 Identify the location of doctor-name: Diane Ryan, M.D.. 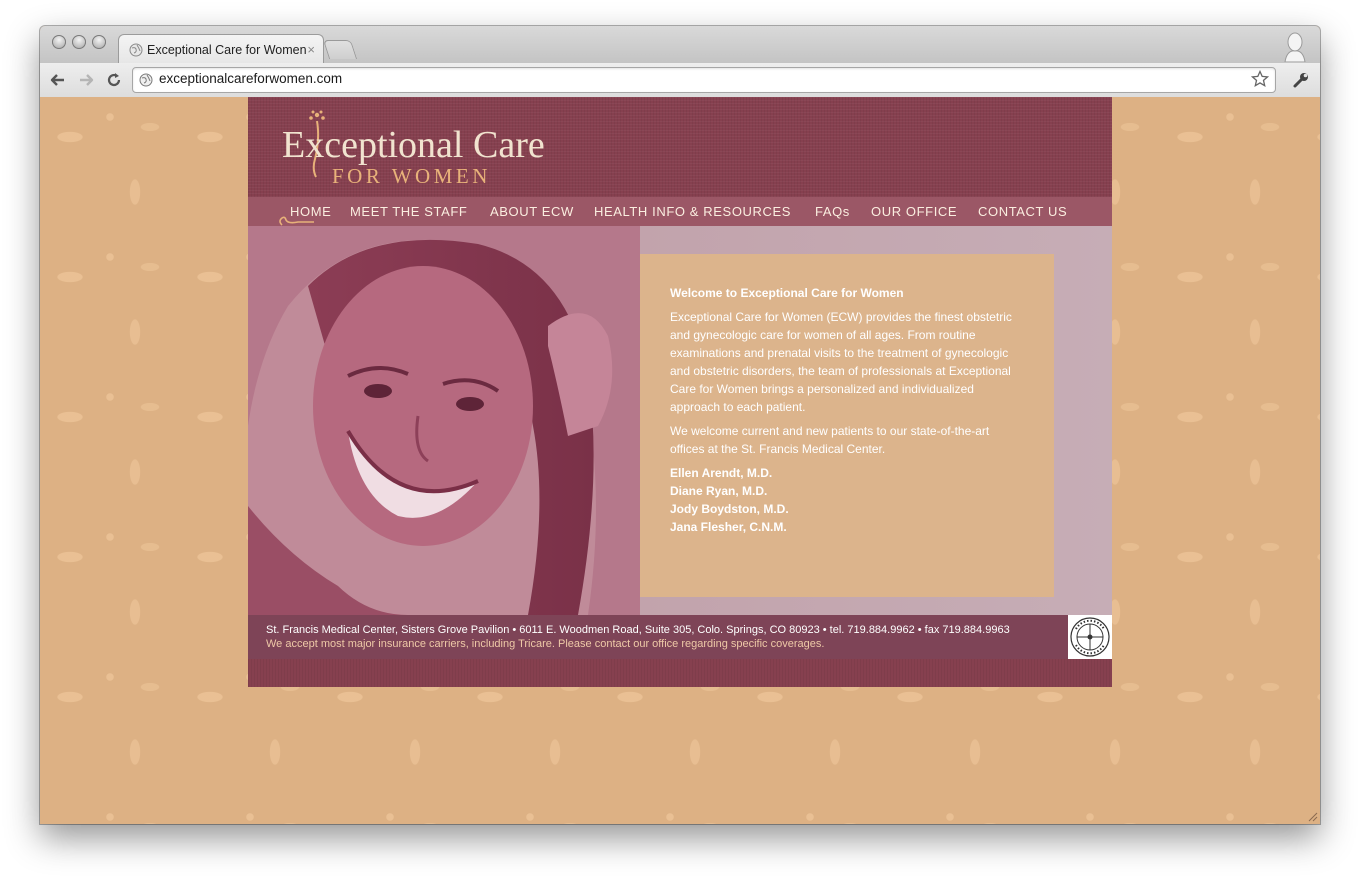
(719, 491).